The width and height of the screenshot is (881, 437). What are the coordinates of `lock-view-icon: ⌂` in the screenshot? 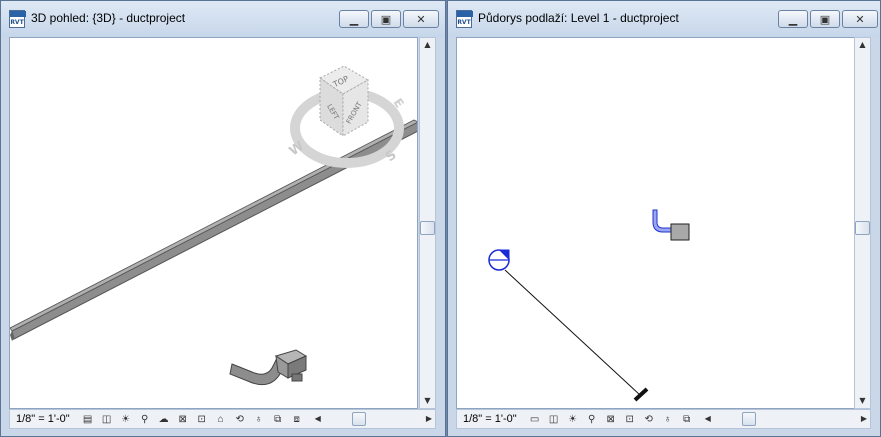 It's located at (221, 419).